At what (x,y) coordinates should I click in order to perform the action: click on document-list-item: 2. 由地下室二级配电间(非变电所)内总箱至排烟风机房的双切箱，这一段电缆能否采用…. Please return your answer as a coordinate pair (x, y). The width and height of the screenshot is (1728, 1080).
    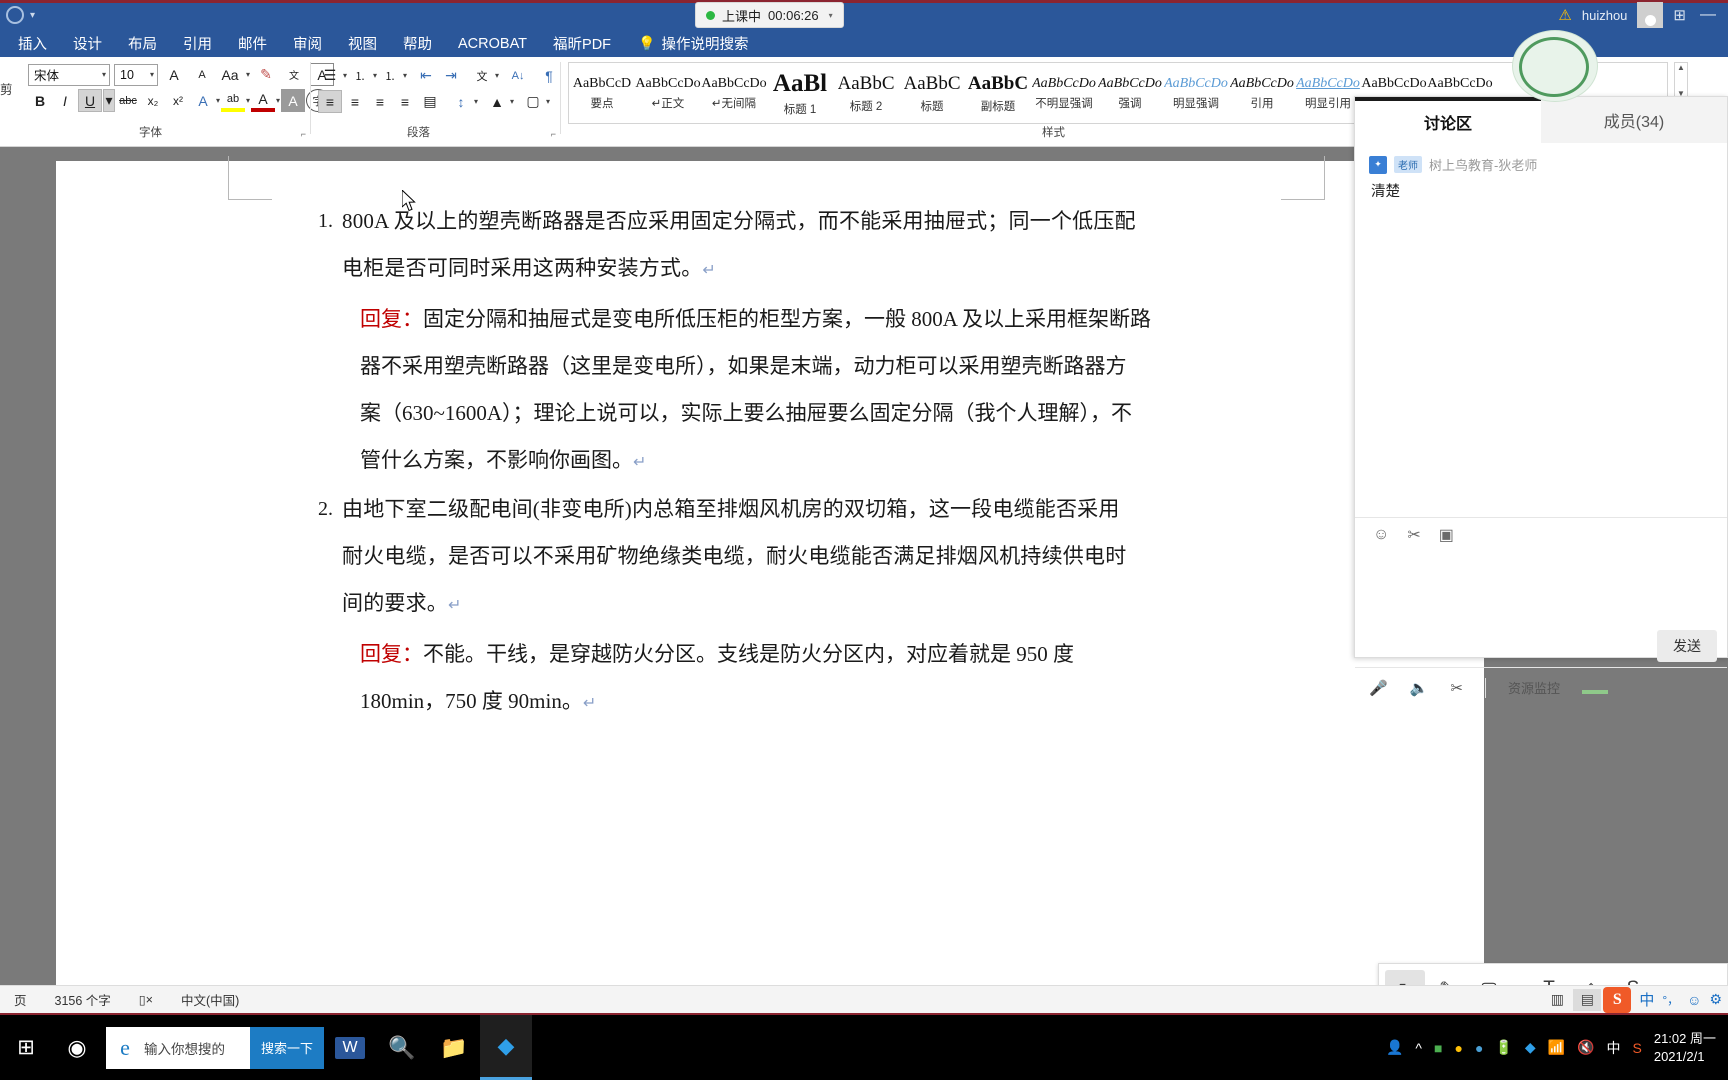
    Looking at the image, I should click on (800, 606).